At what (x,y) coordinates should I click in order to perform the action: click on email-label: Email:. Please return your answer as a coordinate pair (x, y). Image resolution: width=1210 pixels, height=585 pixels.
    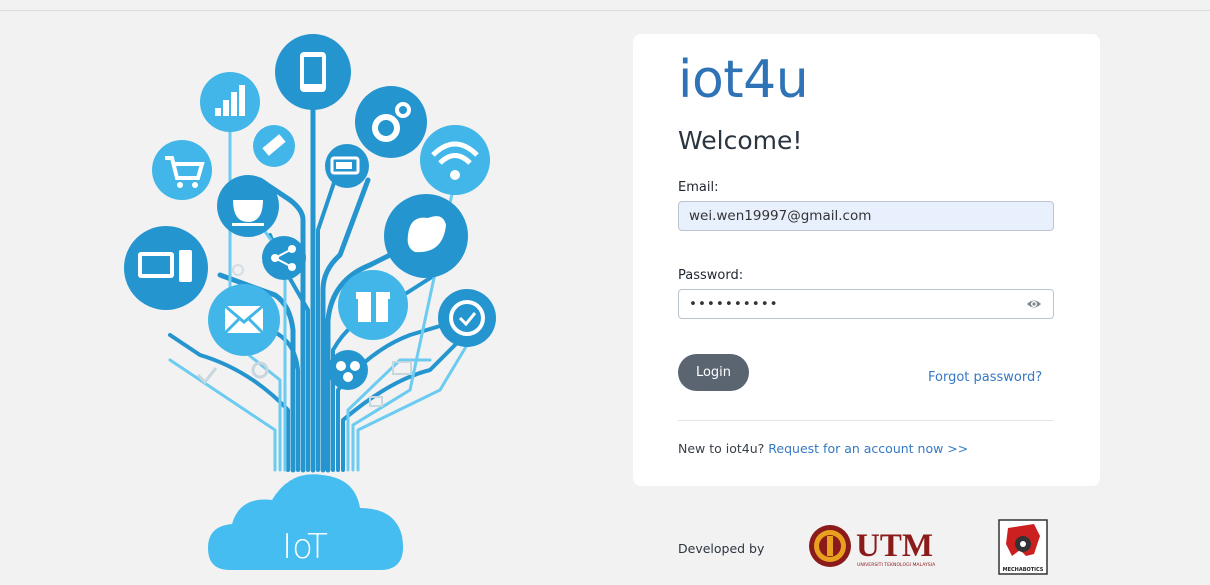
    Looking at the image, I should click on (698, 187).